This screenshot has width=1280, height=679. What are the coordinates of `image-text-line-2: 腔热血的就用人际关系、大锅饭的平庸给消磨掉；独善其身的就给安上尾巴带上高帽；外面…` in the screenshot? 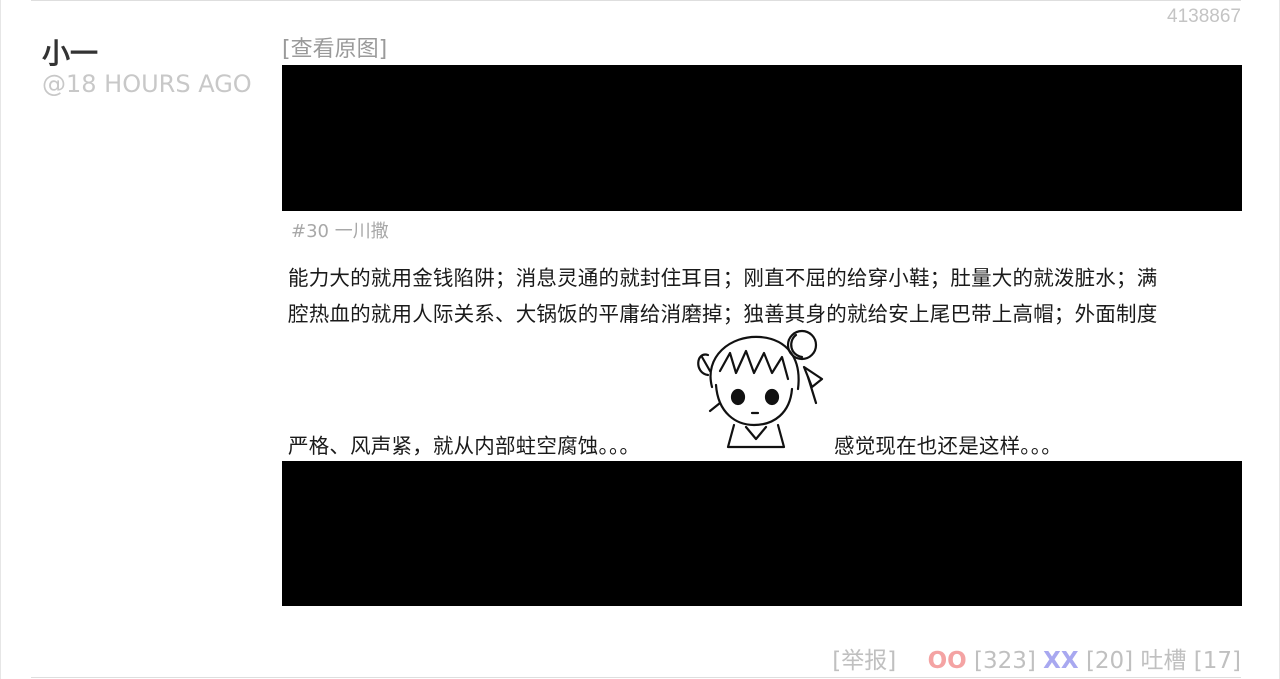 It's located at (723, 314).